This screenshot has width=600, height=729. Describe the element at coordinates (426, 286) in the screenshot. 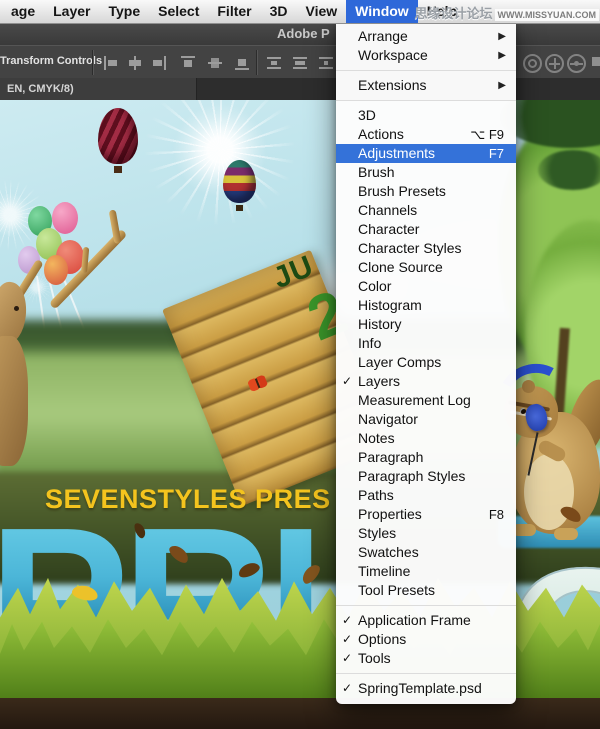

I see `menu-item-color: Color` at that location.